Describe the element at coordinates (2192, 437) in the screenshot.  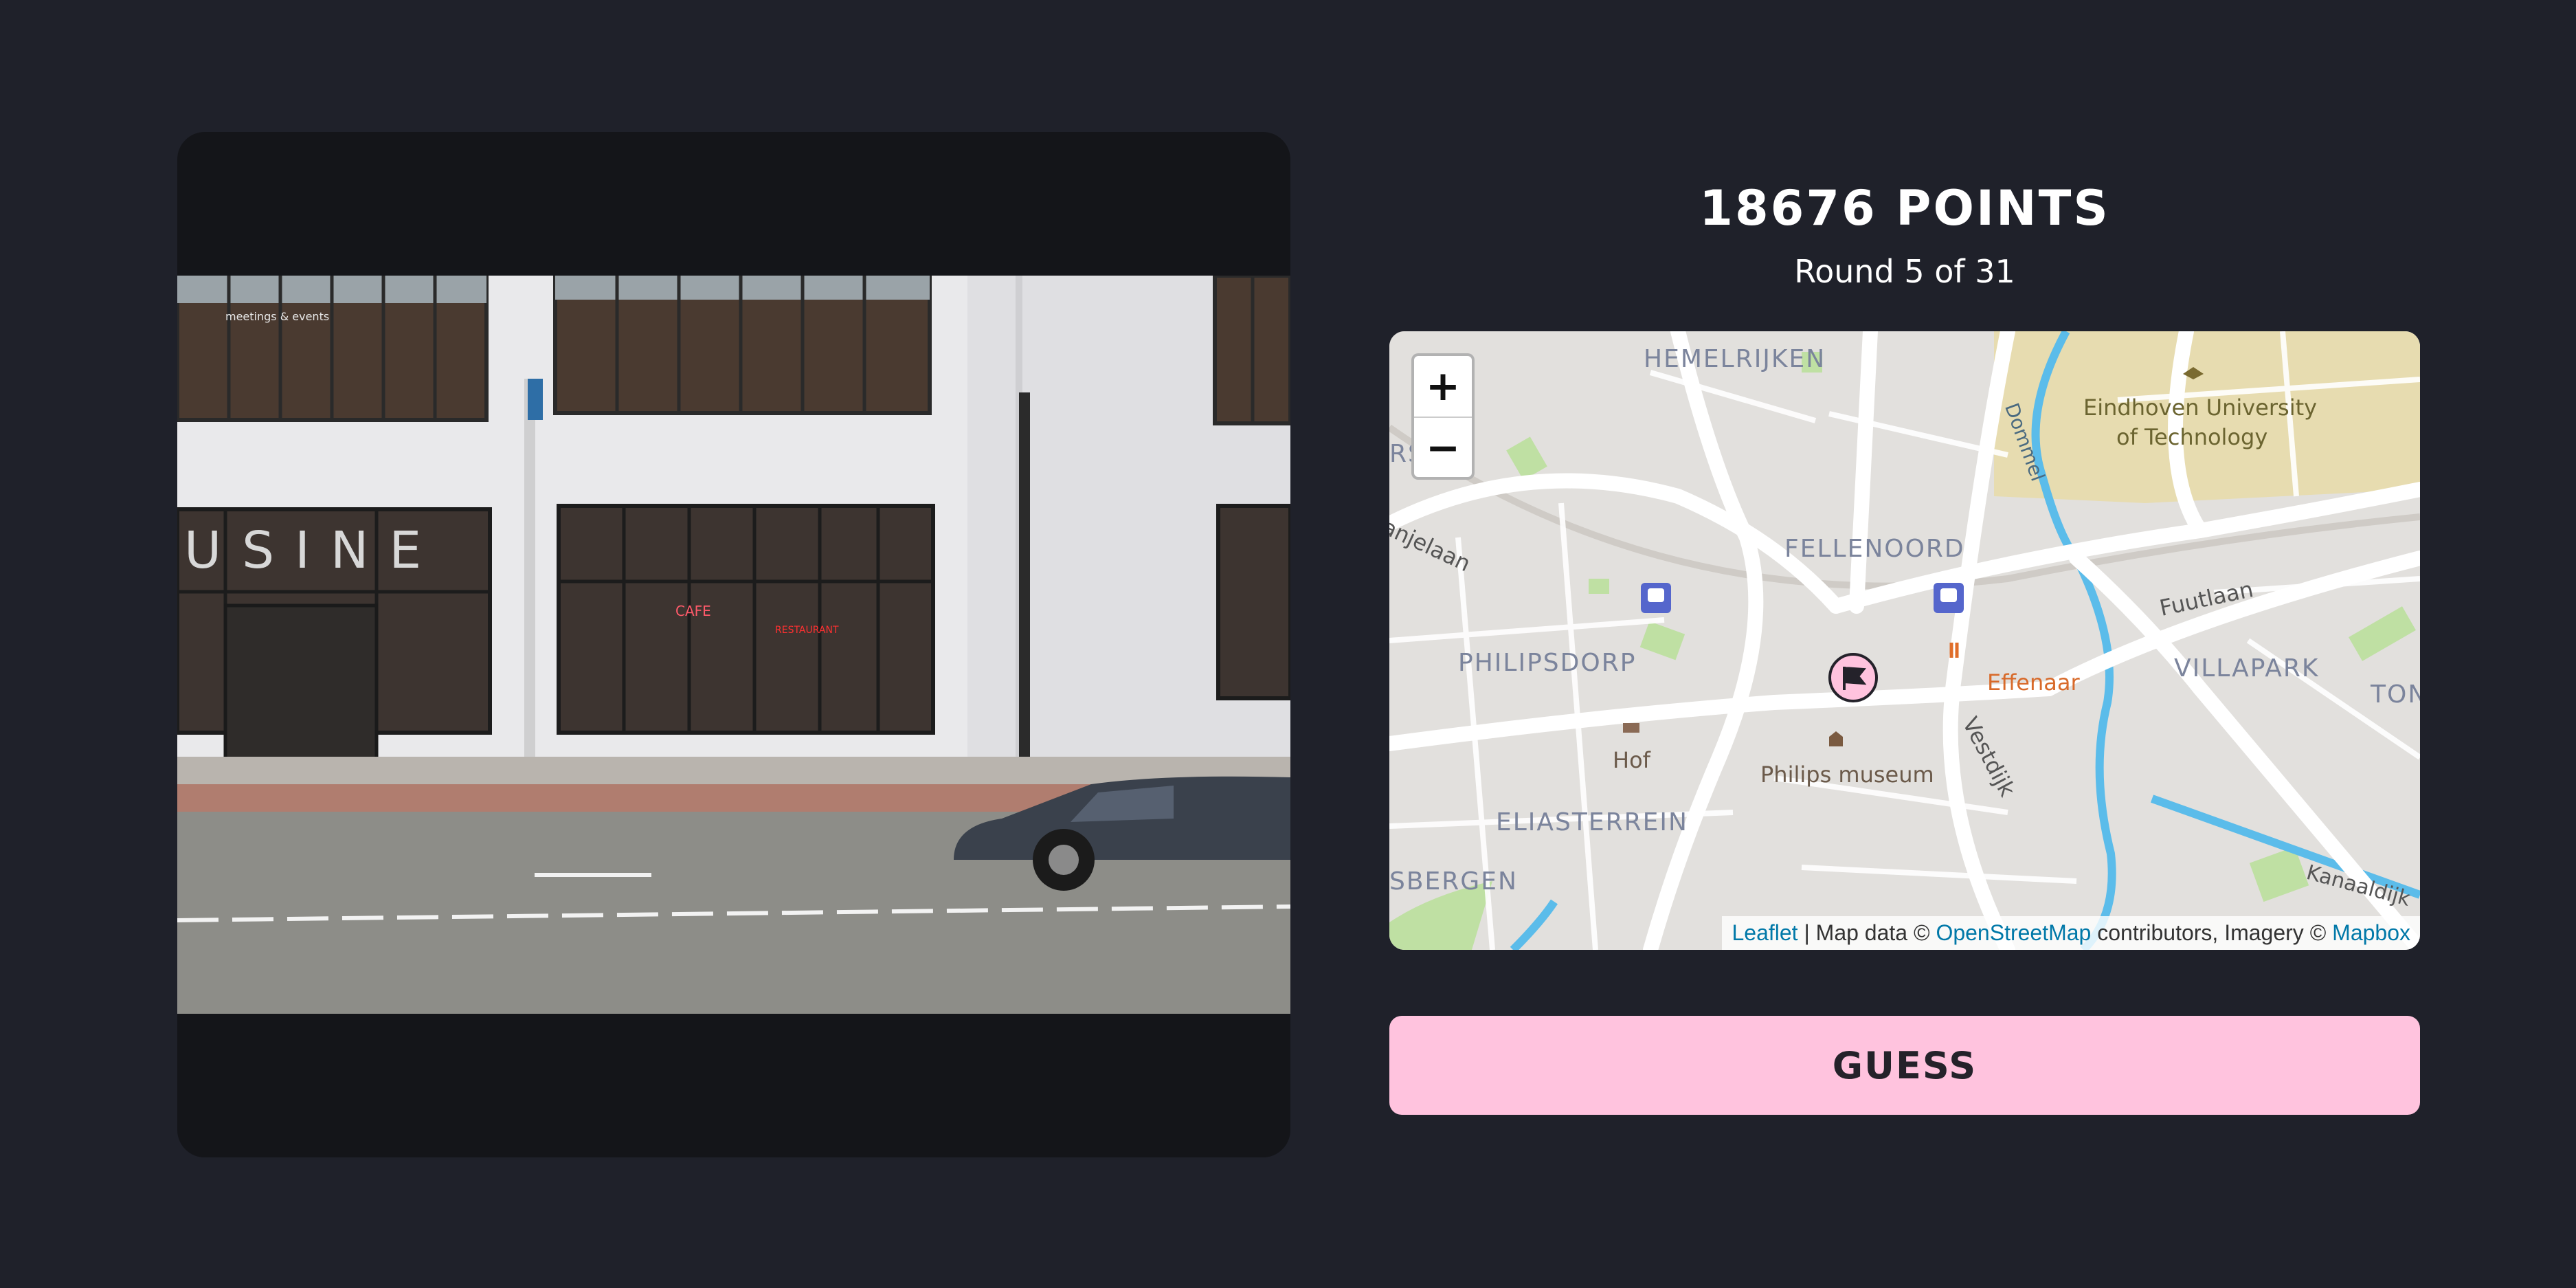
I see `map-label-university-2: of Technology` at that location.